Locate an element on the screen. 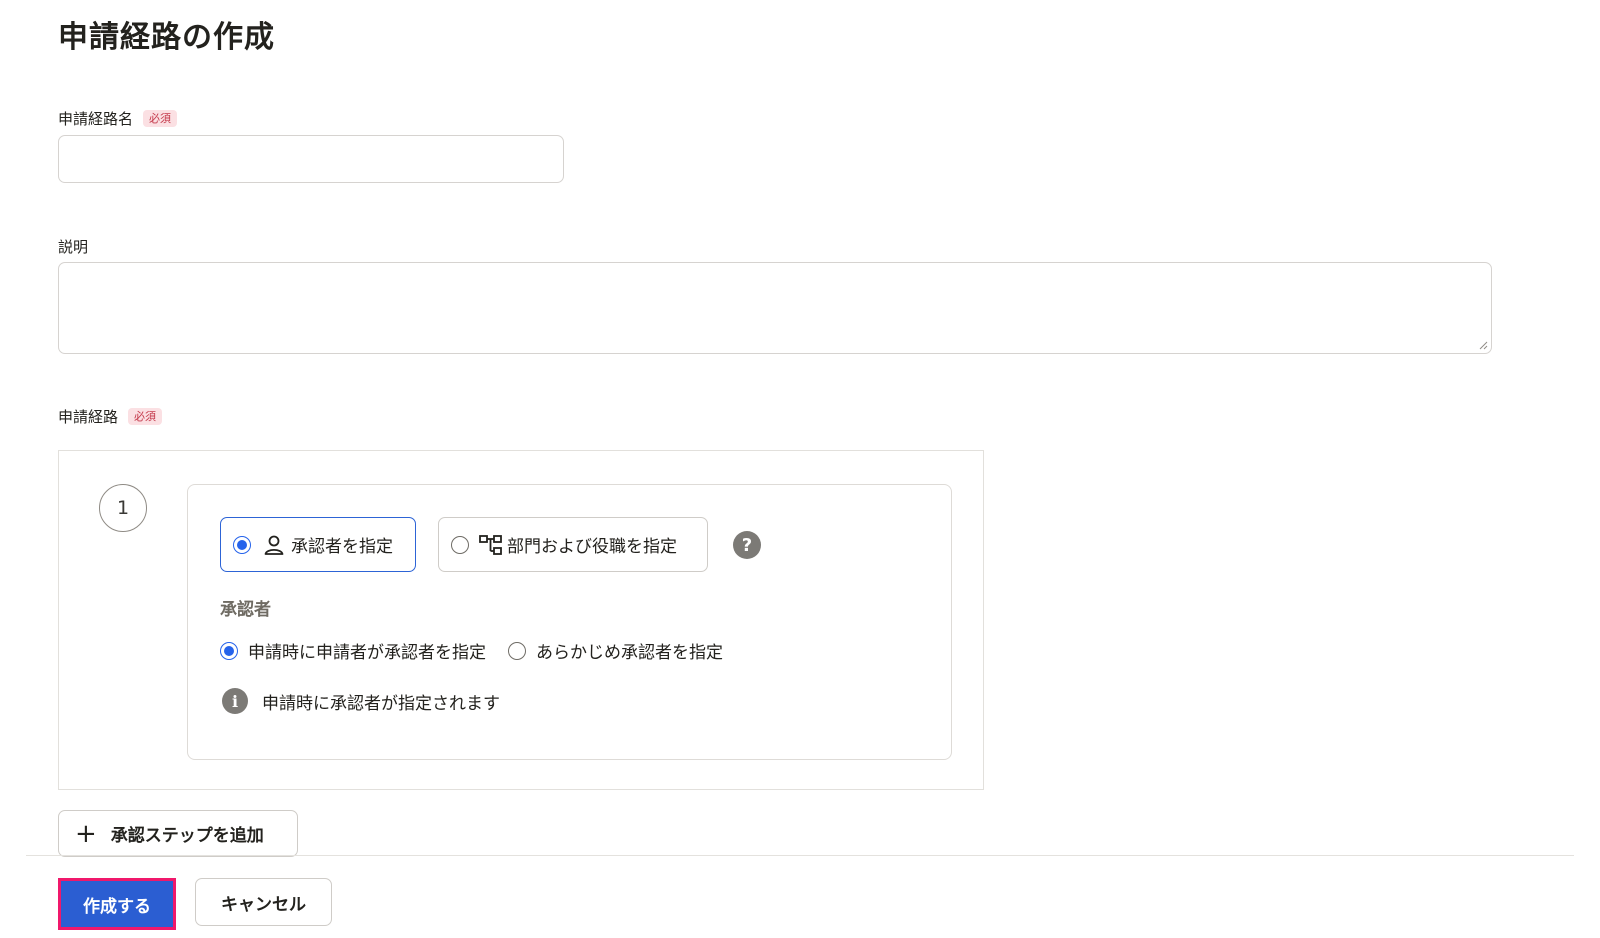 This screenshot has height=938, width=1600. help-icon: ? is located at coordinates (747, 545).